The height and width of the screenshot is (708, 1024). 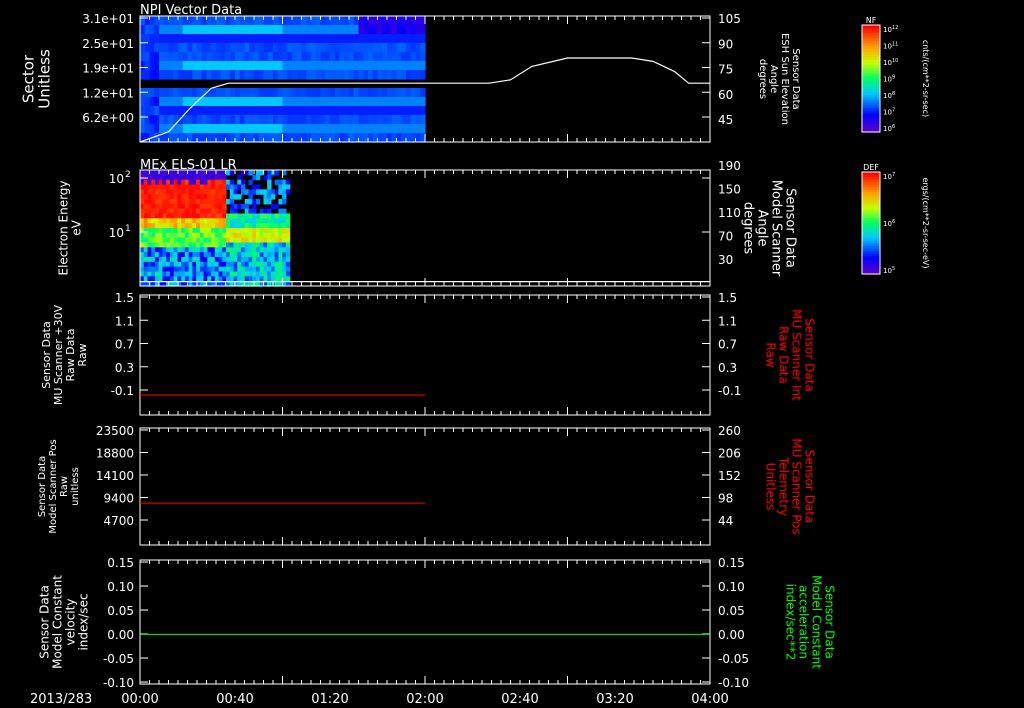 What do you see at coordinates (118, 521) in the screenshot?
I see `y-tick-label-left: 4700` at bounding box center [118, 521].